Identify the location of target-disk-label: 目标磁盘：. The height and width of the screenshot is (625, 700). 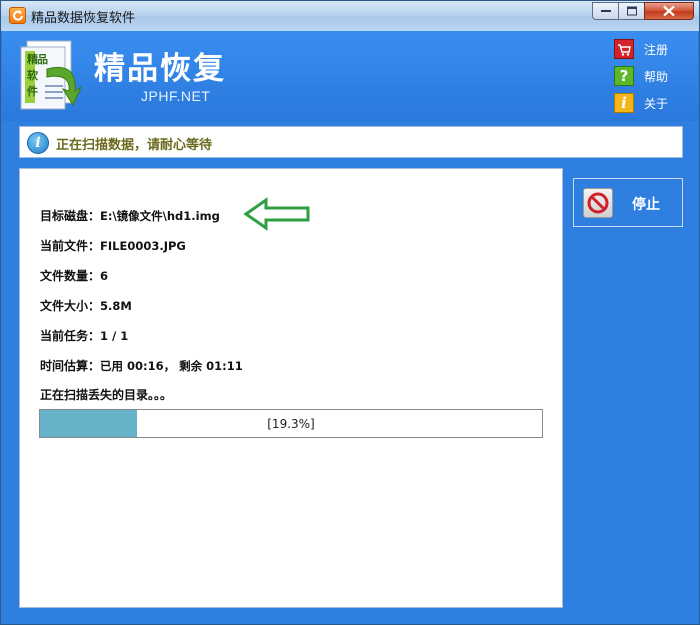
(70, 216).